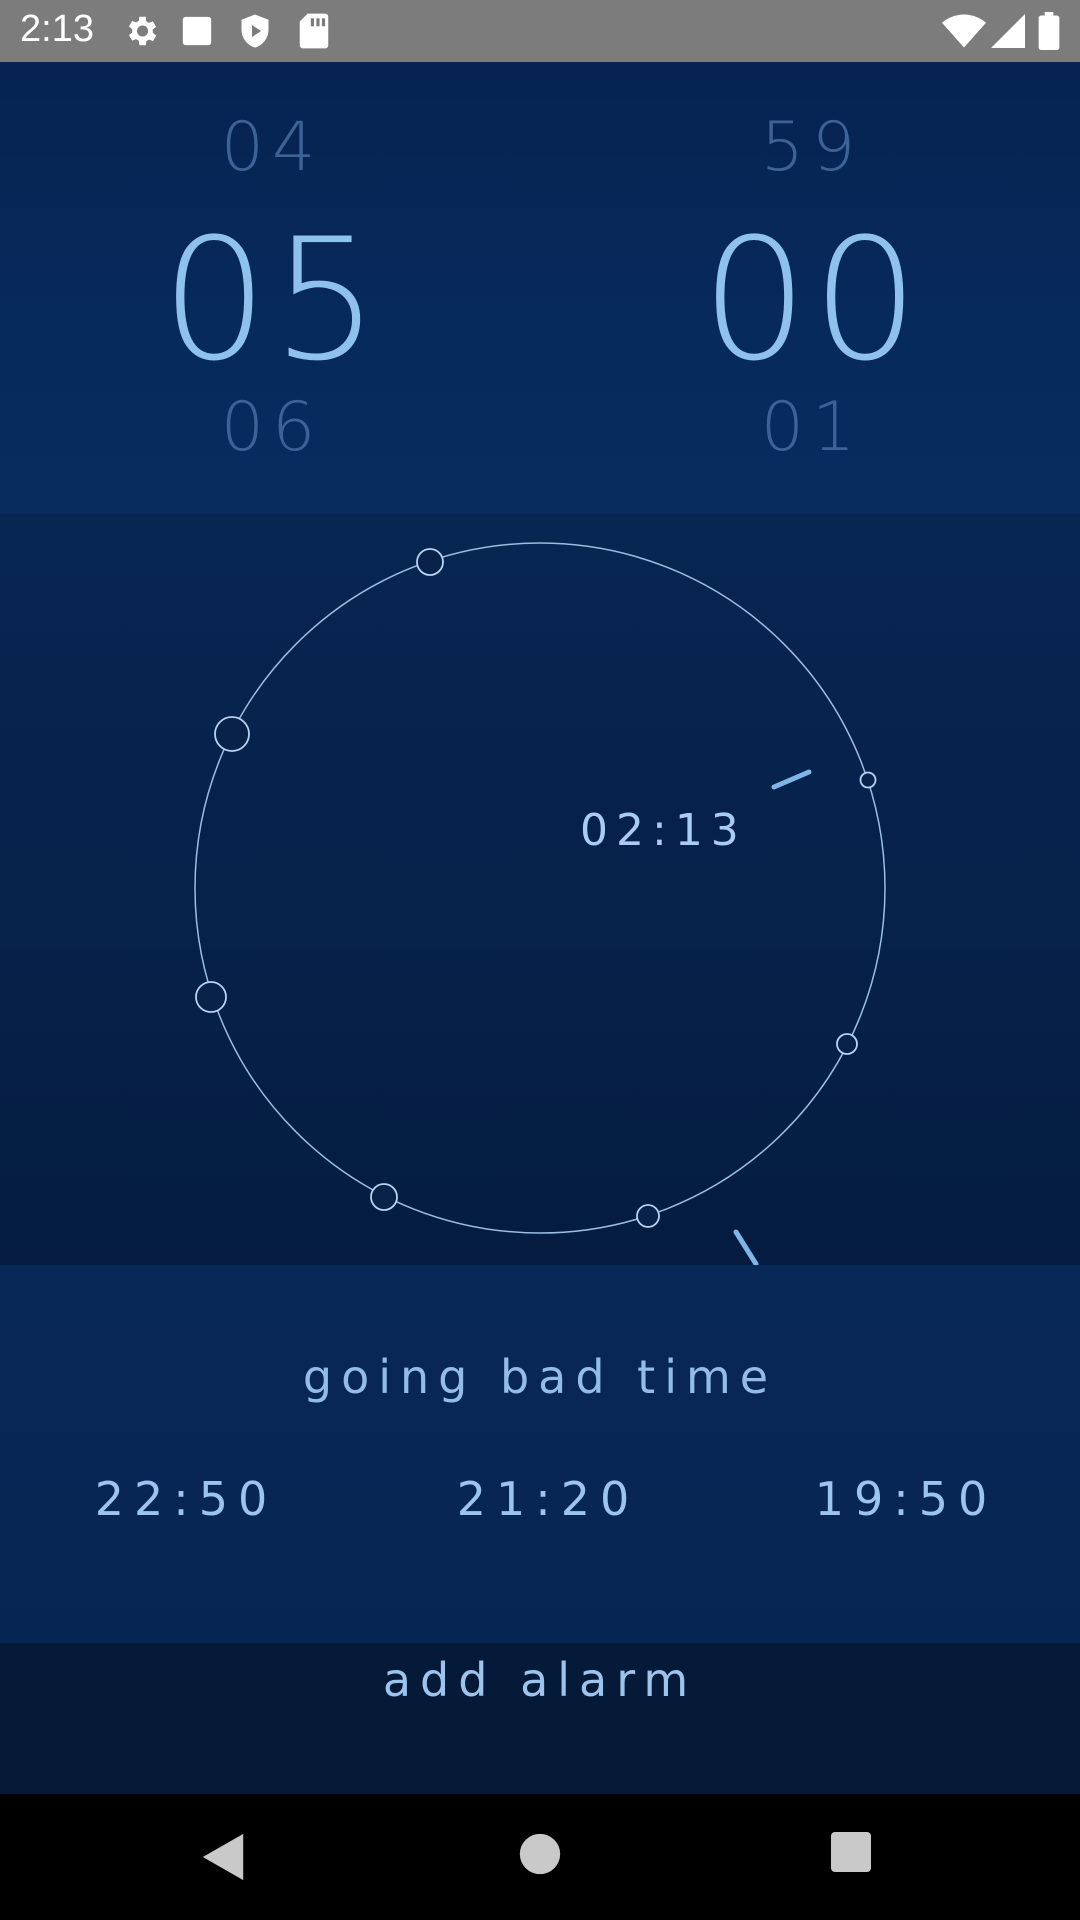 This screenshot has width=1080, height=1920. Describe the element at coordinates (1008, 31) in the screenshot. I see `signal-icon` at that location.